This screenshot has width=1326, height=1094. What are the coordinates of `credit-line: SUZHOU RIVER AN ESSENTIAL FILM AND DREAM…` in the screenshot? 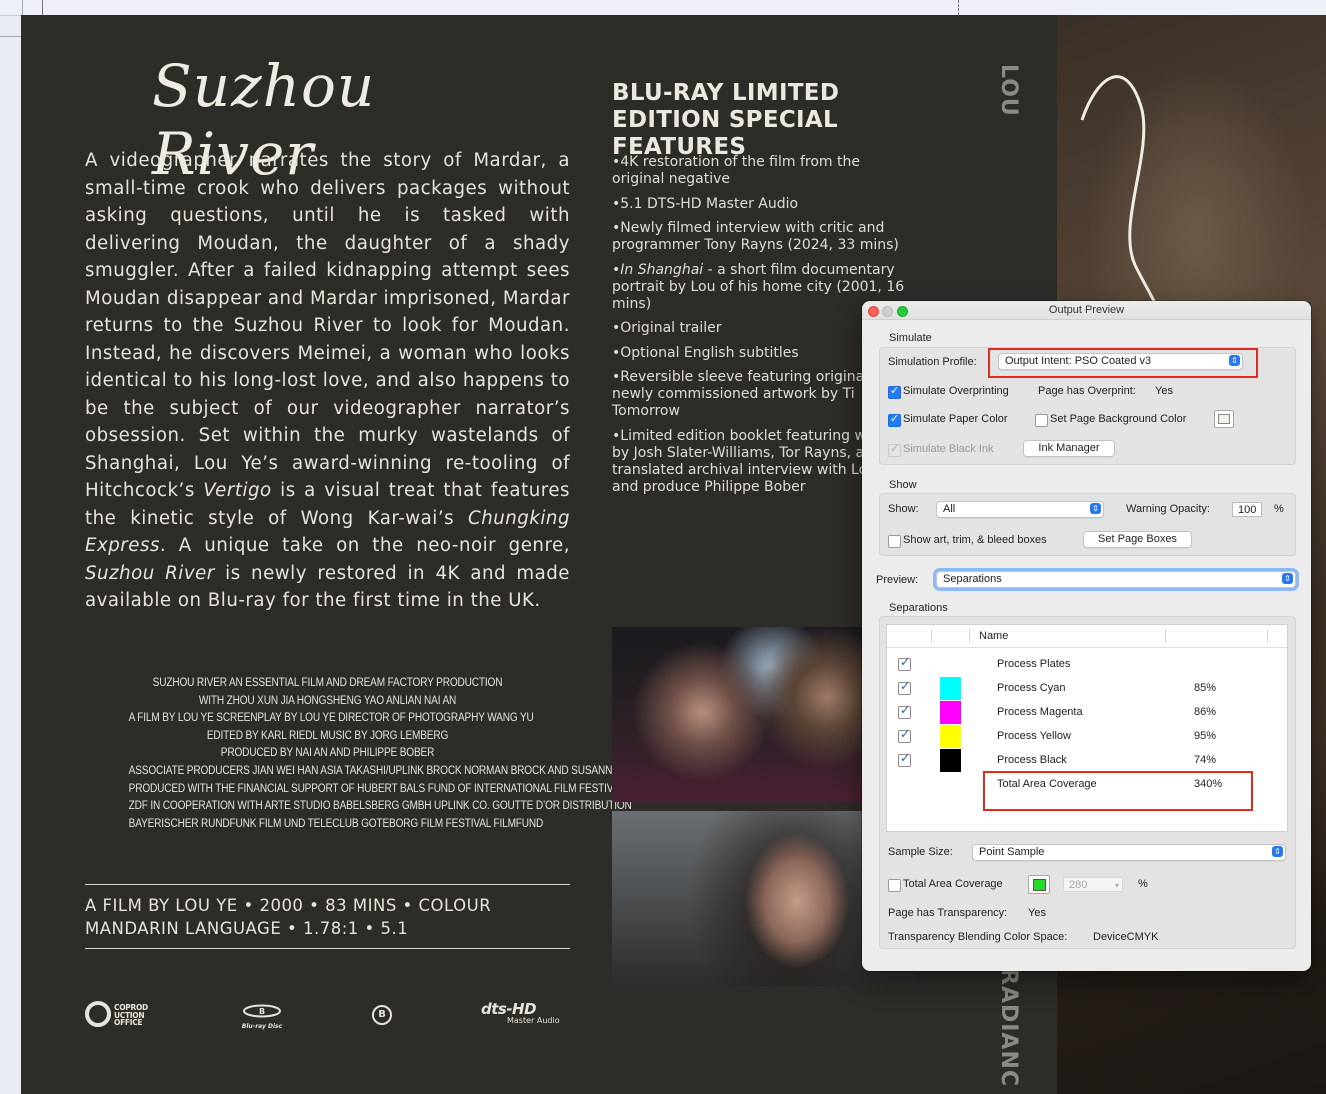 It's located at (327, 682).